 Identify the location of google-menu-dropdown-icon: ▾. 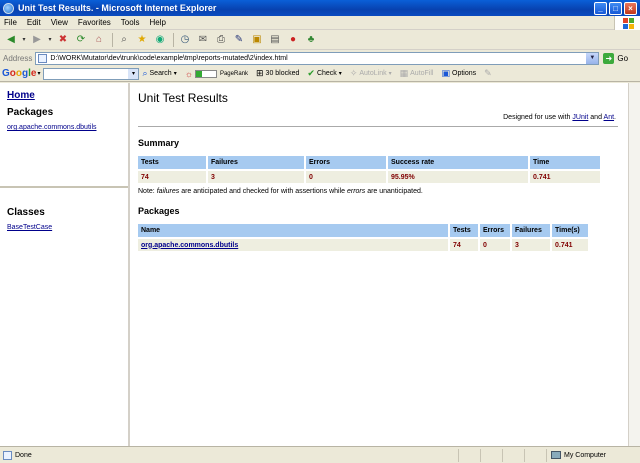
(38, 73).